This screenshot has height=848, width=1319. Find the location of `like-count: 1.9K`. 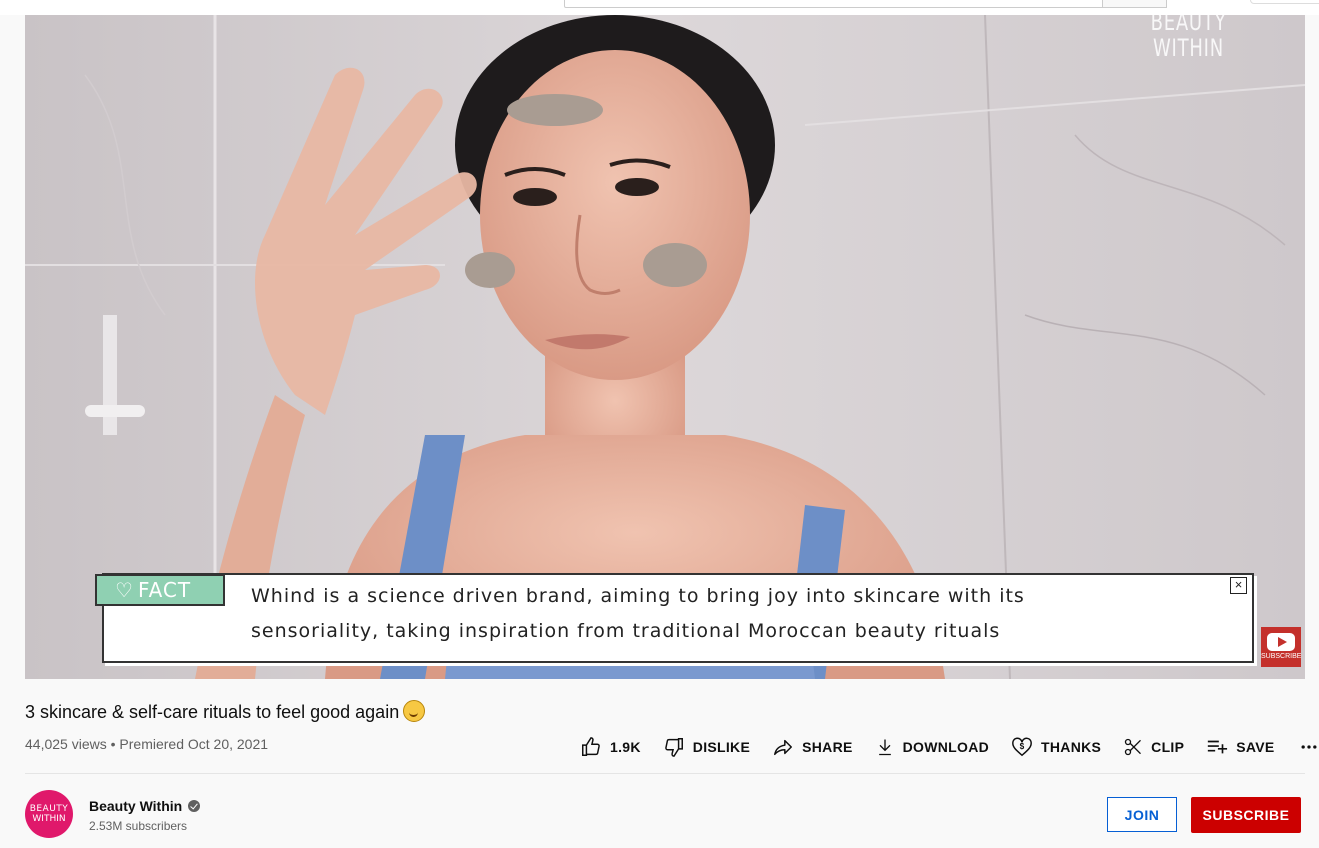

like-count: 1.9K is located at coordinates (625, 747).